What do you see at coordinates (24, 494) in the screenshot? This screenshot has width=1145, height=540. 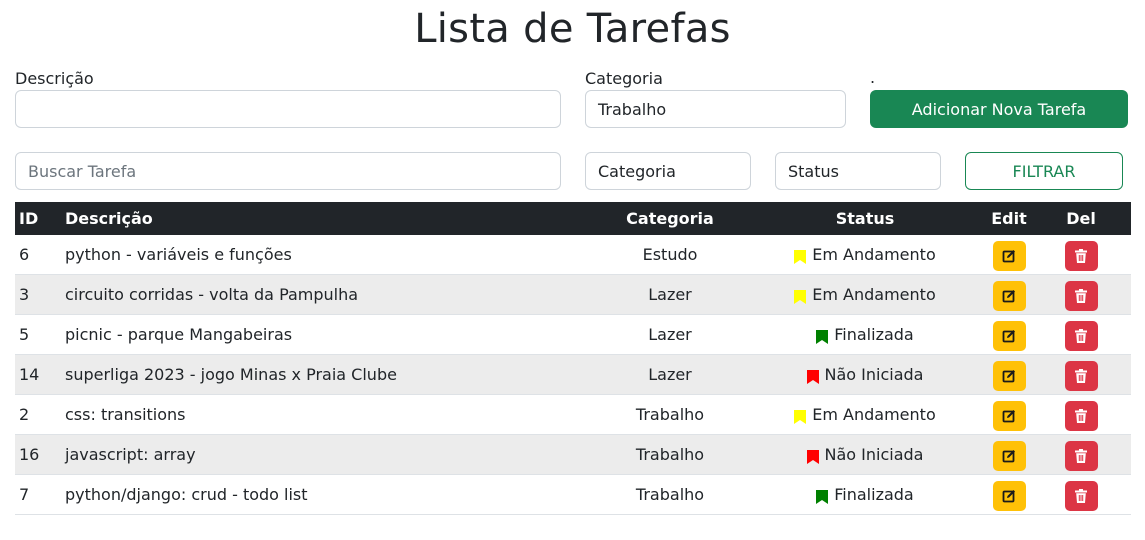 I see `row-id: 7` at bounding box center [24, 494].